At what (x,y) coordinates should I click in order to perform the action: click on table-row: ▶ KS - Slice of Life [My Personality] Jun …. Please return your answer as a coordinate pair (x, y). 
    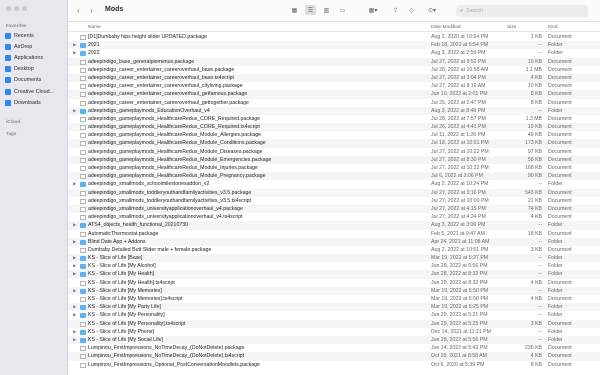
    Looking at the image, I should click on (334, 315).